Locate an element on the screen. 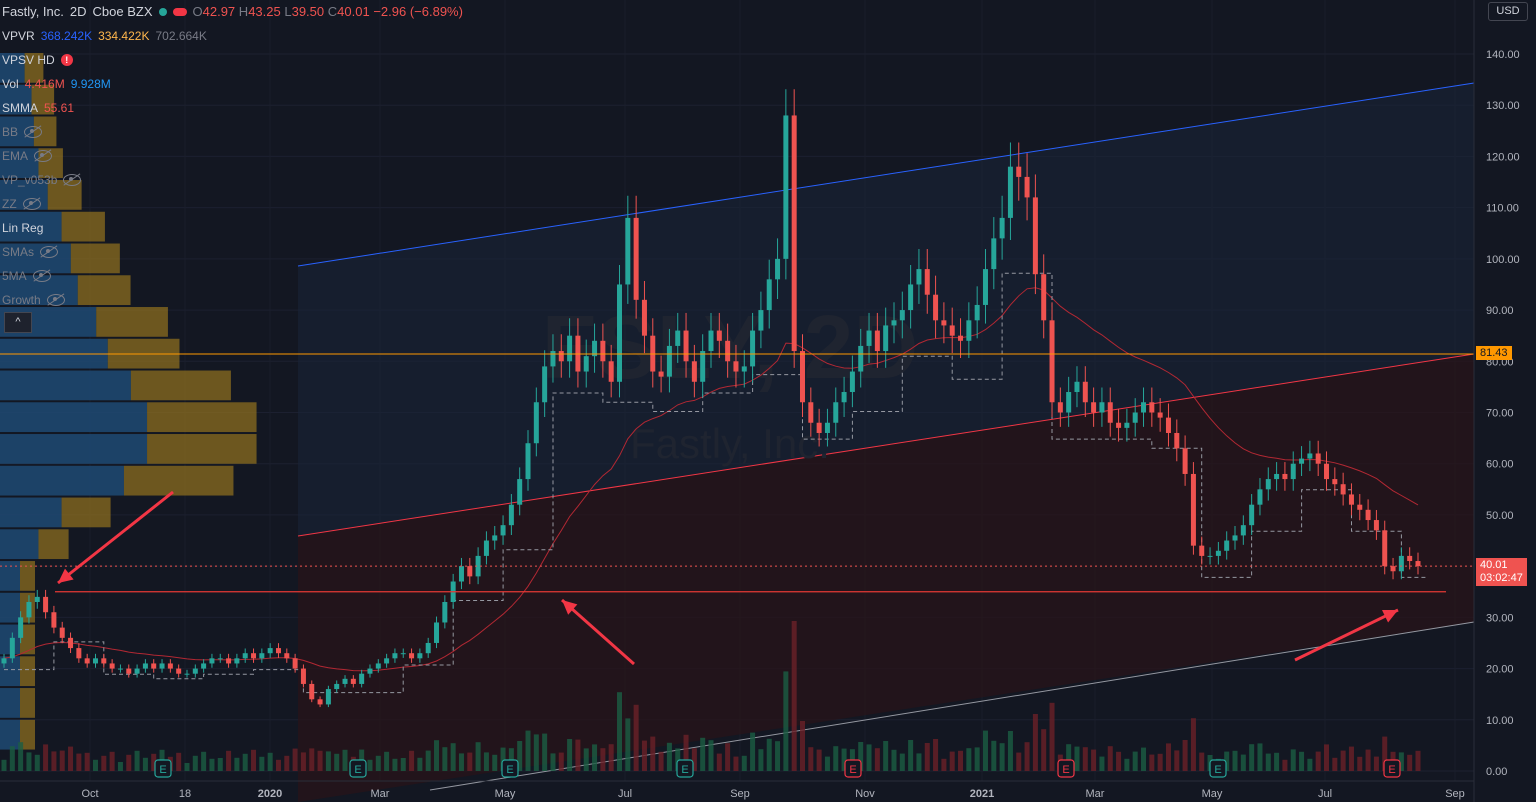 The height and width of the screenshot is (802, 1536). price-axis-bg is located at coordinates (1505, 401).